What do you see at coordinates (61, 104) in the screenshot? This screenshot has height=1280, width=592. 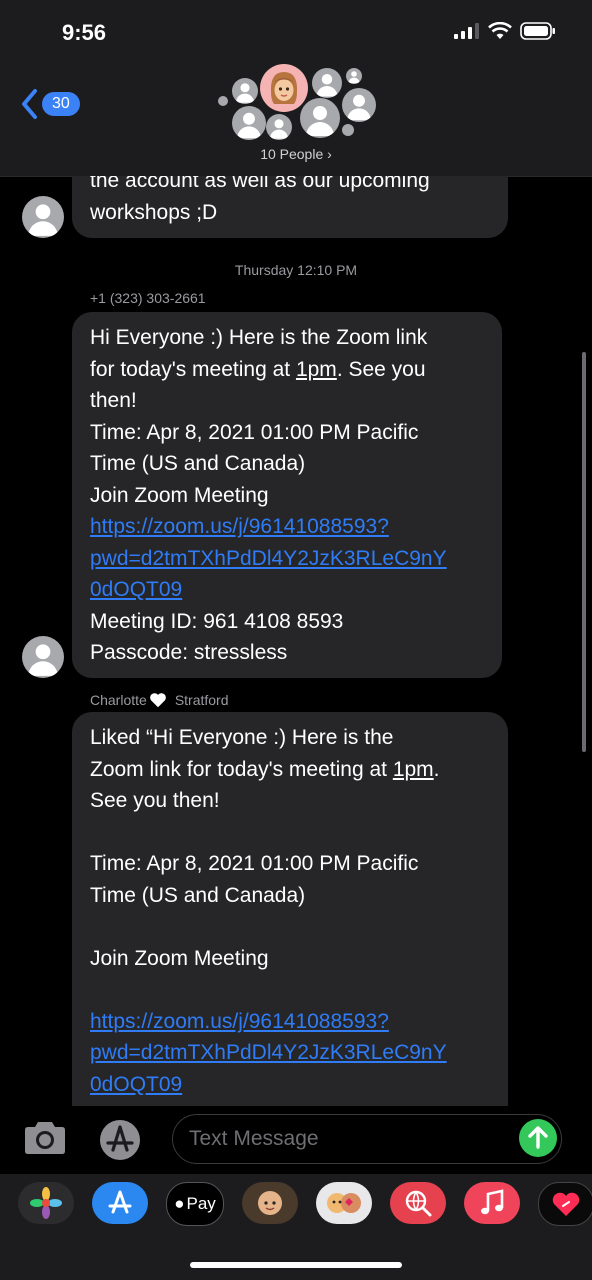 I see `unread-count-badge: 30` at bounding box center [61, 104].